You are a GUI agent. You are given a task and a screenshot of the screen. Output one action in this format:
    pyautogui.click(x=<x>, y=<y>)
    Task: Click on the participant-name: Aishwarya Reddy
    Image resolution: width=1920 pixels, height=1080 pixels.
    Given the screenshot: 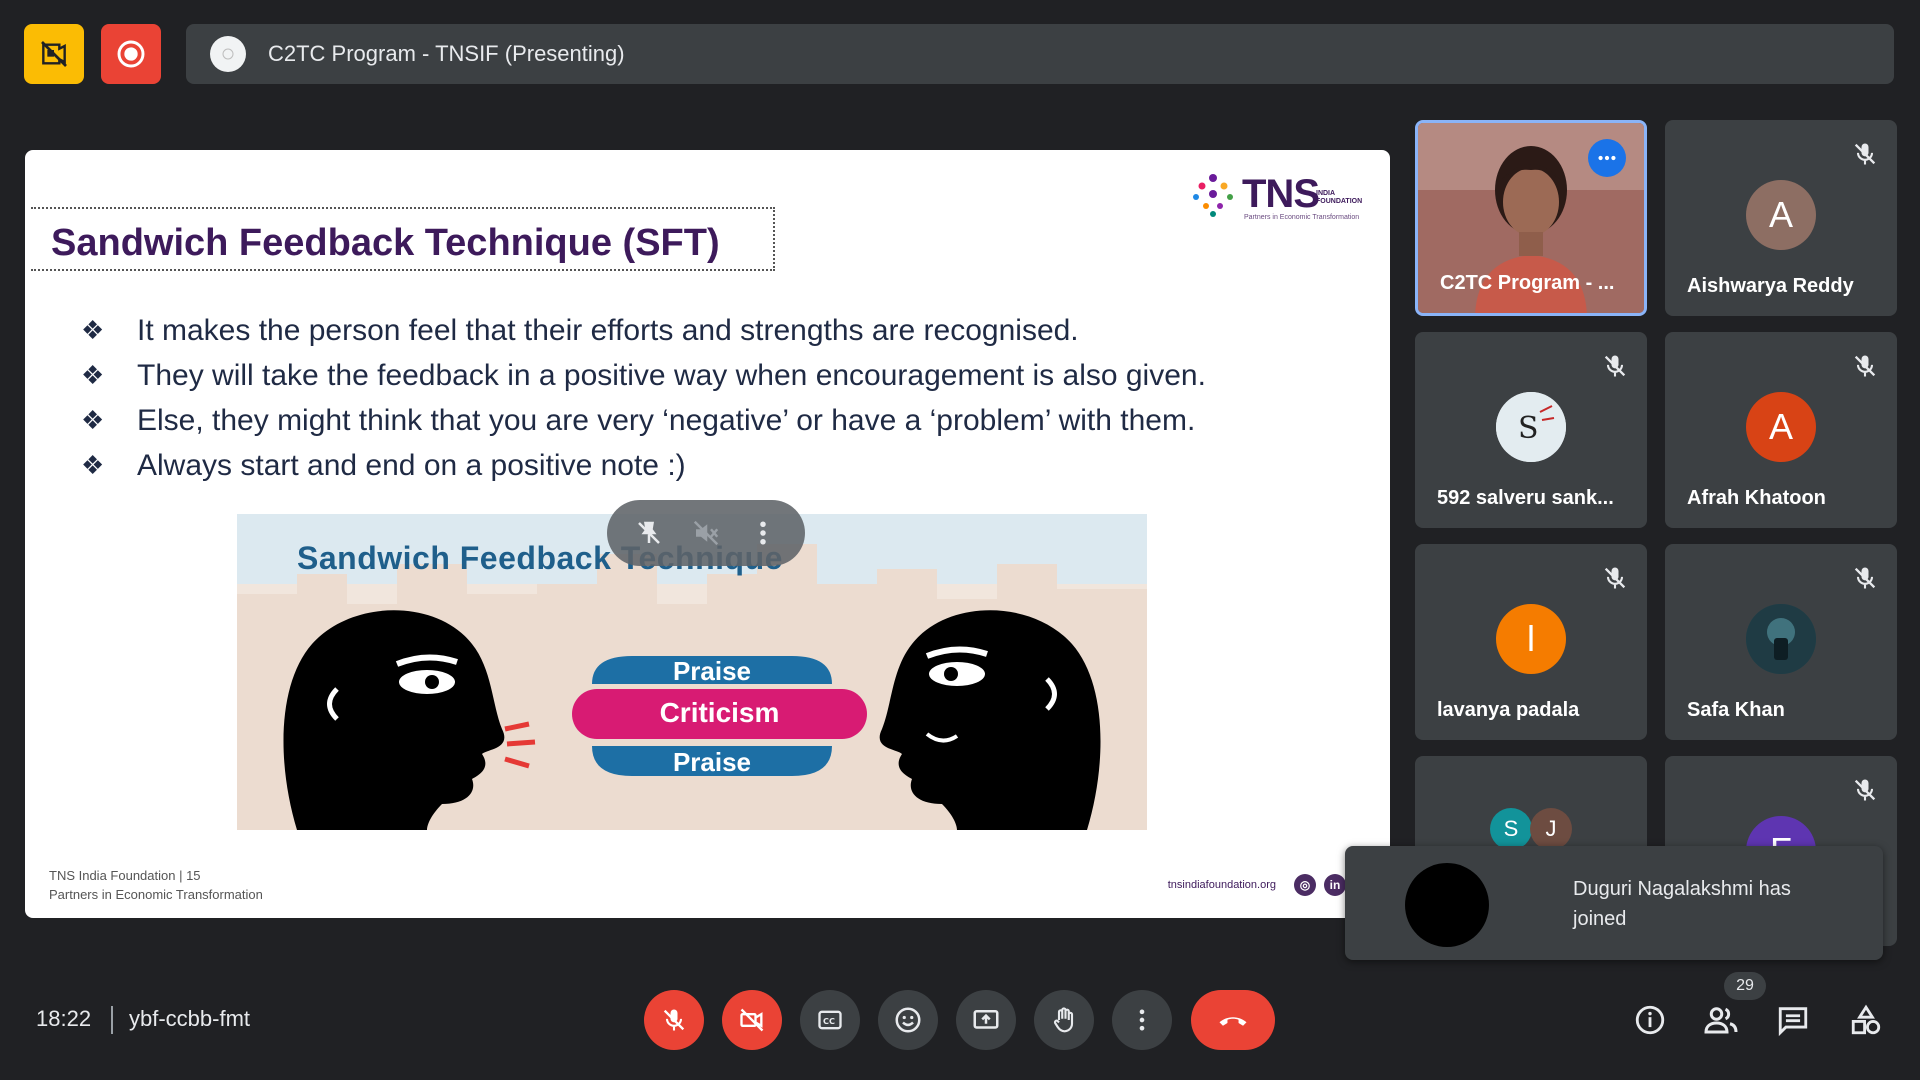 What is the action you would take?
    pyautogui.click(x=1770, y=286)
    